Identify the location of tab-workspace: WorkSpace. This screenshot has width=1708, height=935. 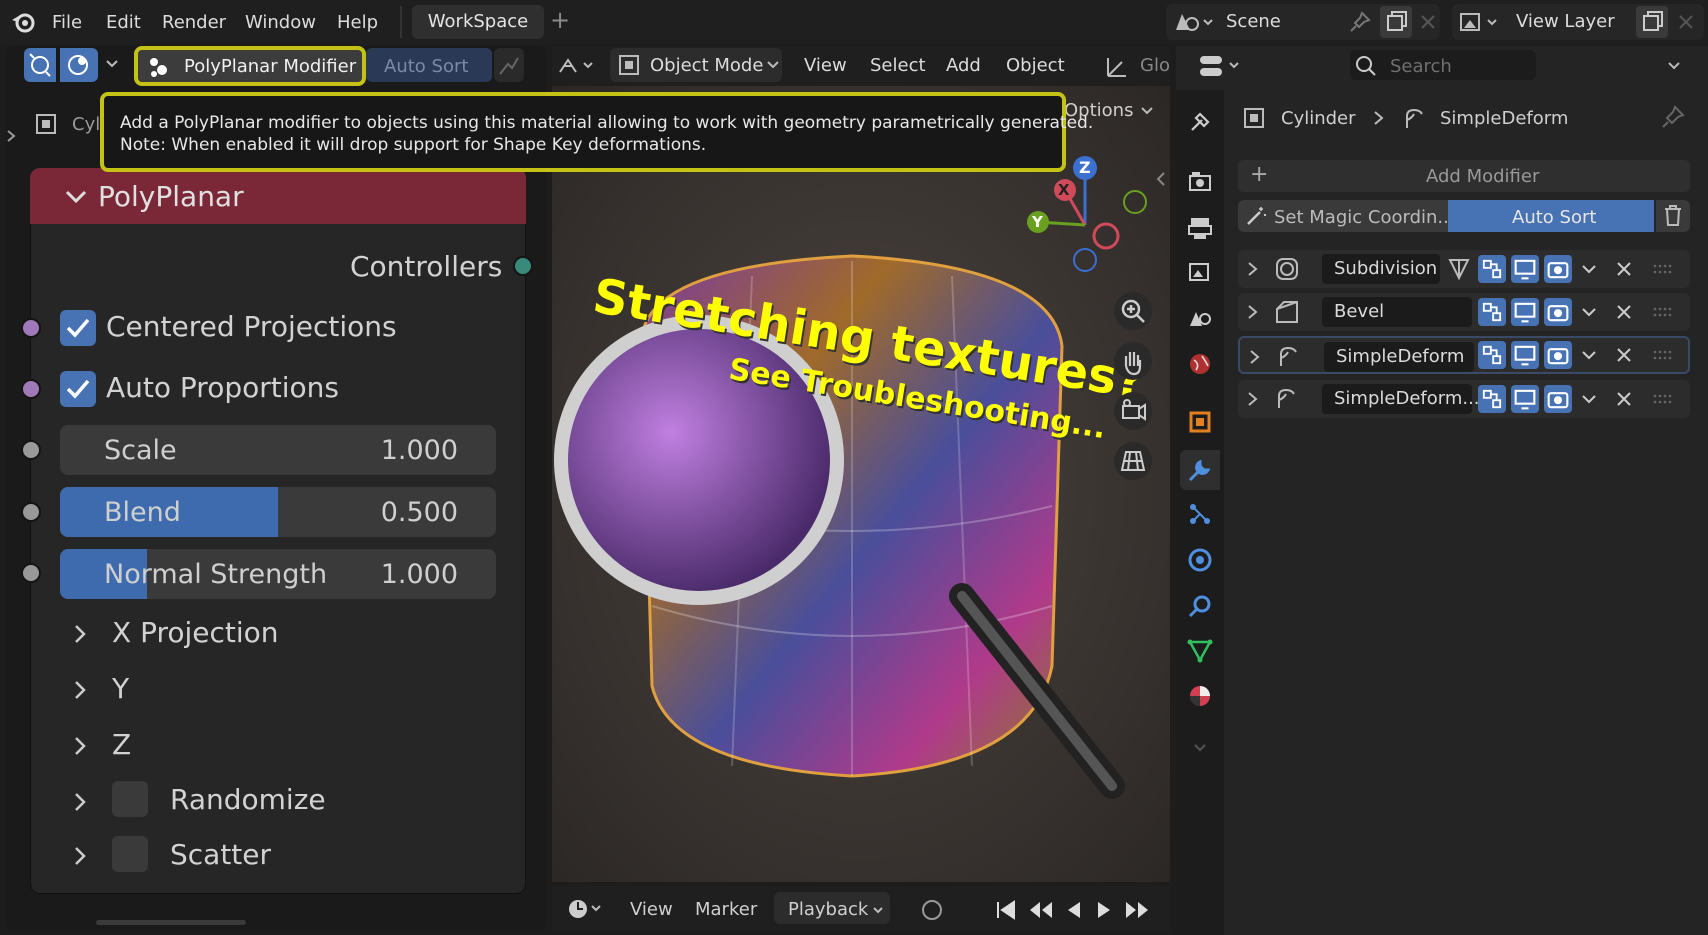
(478, 22).